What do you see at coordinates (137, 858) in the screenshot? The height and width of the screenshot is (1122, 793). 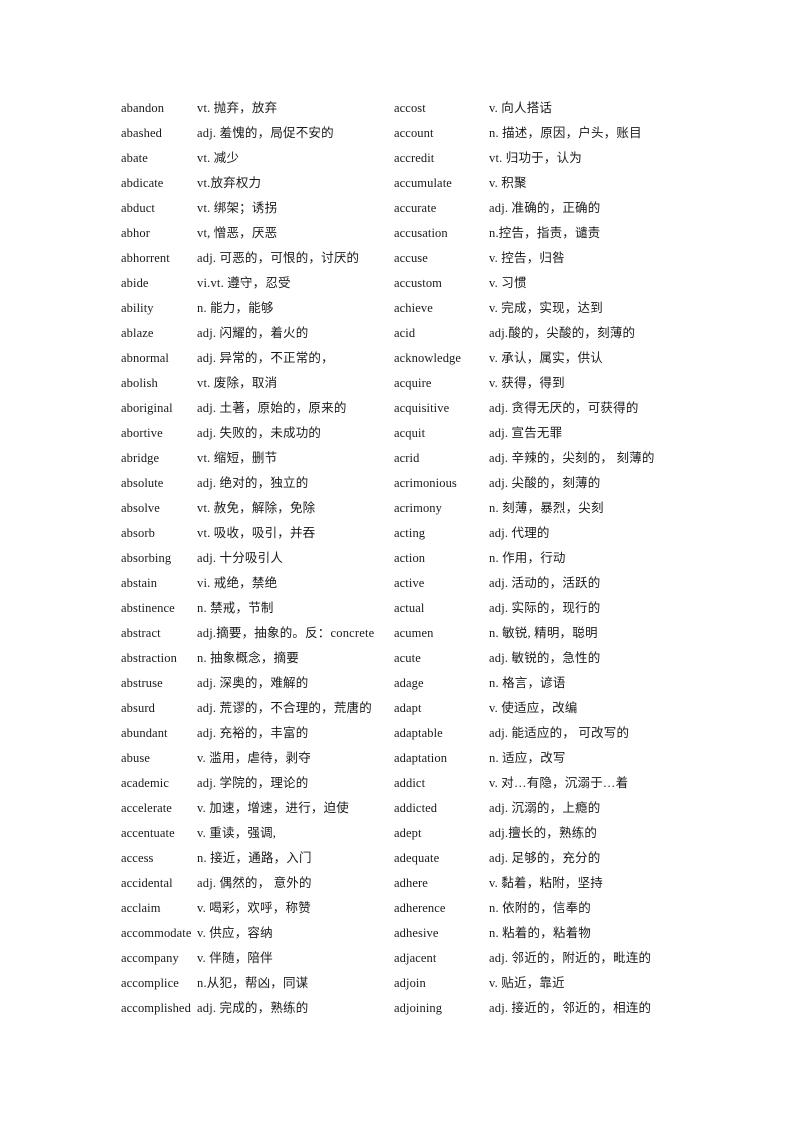 I see `entry-word: access` at bounding box center [137, 858].